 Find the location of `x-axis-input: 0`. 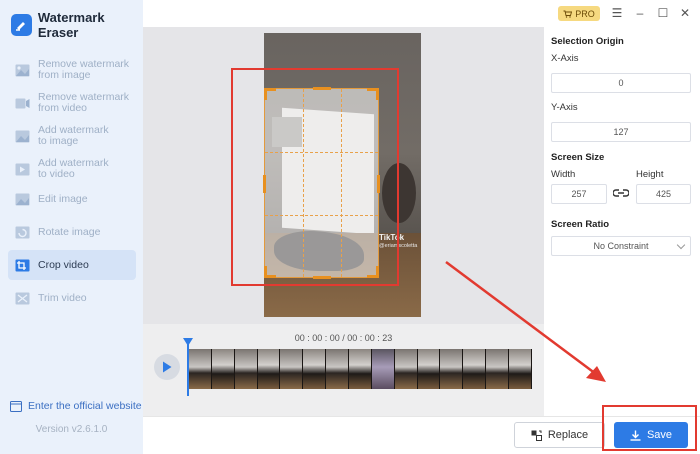

x-axis-input: 0 is located at coordinates (621, 83).